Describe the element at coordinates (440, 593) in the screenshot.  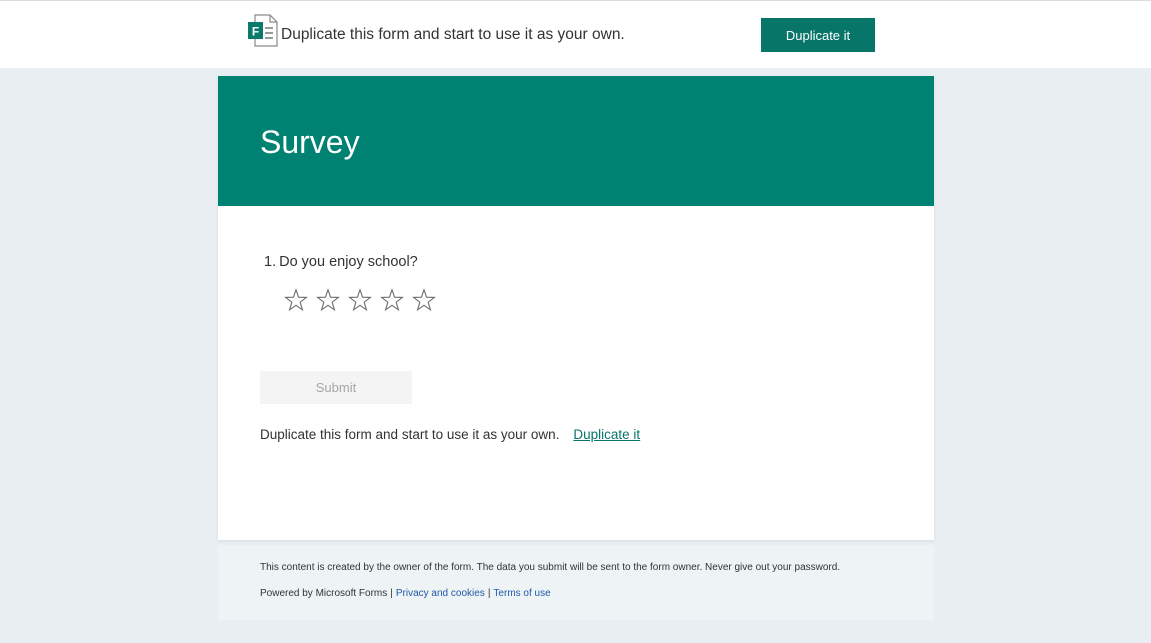
I see `privacy-link: Privacy and cookies` at that location.